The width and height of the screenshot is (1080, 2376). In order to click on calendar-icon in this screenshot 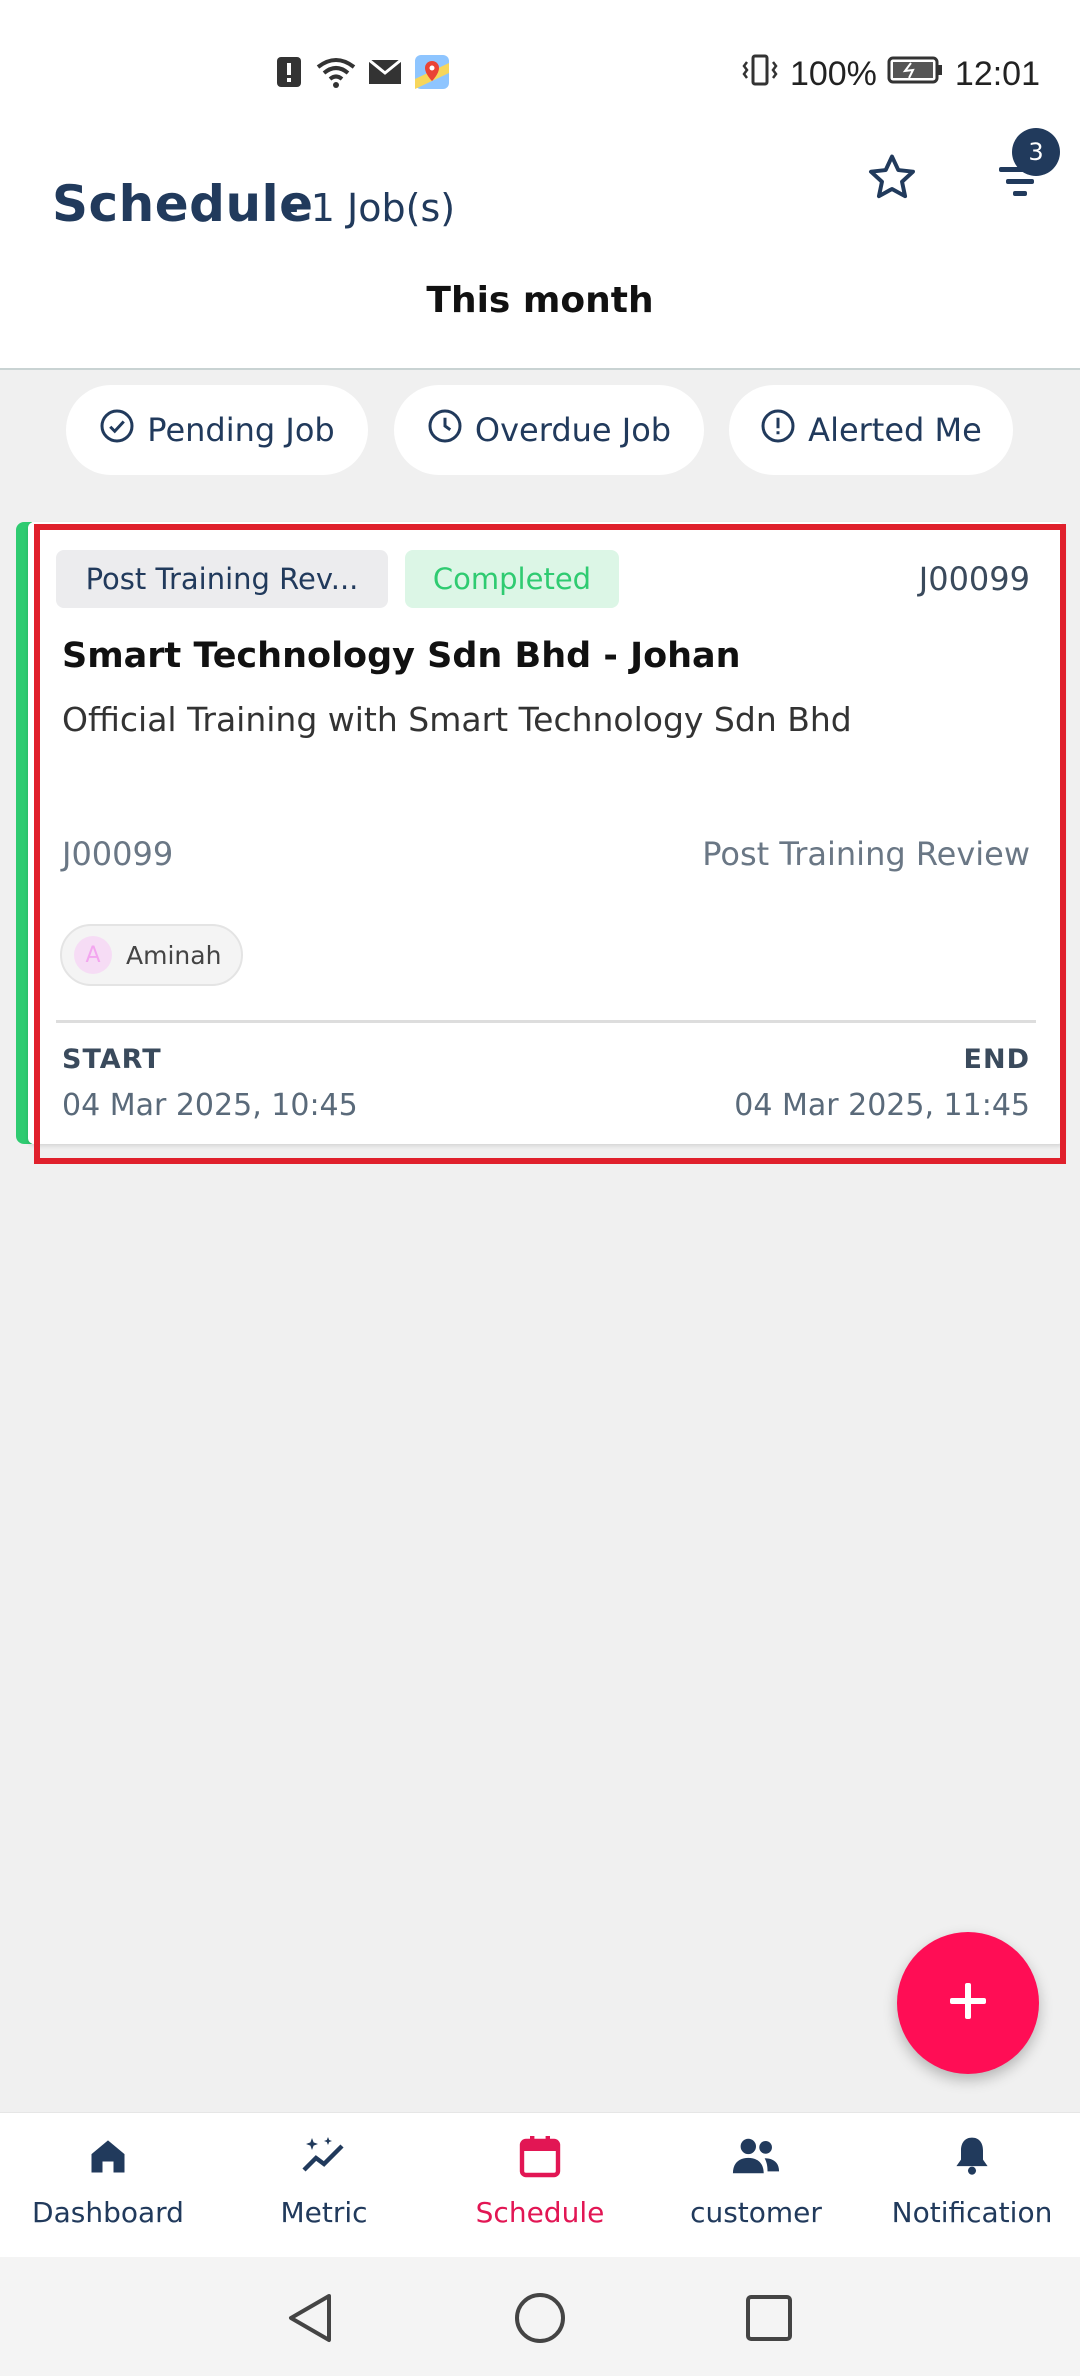, I will do `click(540, 2156)`.